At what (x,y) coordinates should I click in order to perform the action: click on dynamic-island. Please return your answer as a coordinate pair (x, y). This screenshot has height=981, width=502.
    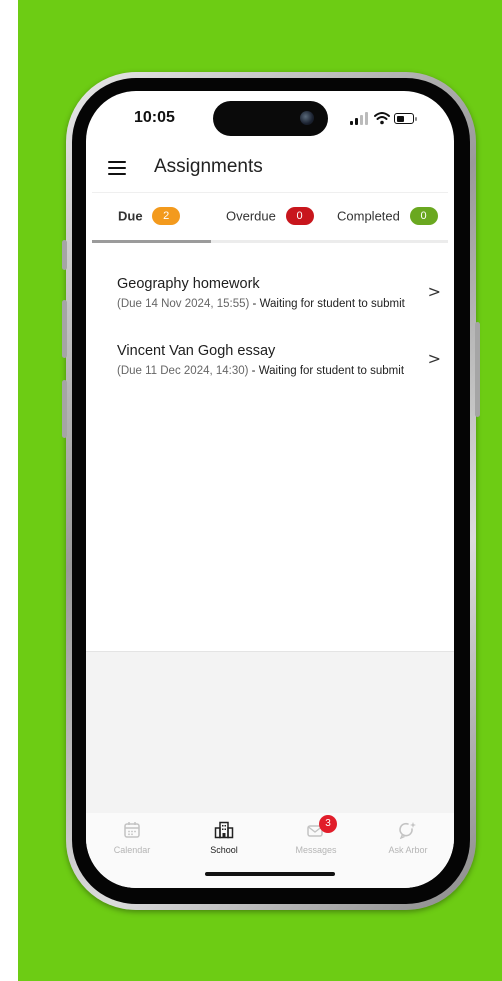
    Looking at the image, I should click on (270, 118).